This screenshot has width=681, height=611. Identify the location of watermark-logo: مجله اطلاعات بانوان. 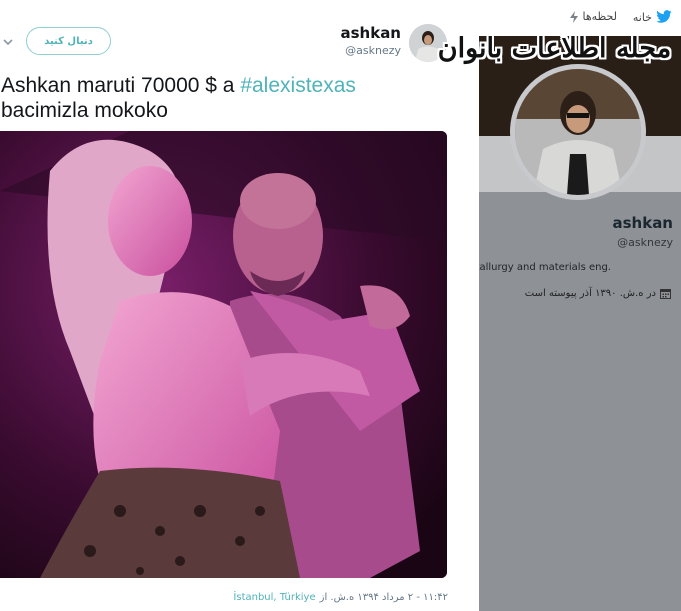
(554, 48).